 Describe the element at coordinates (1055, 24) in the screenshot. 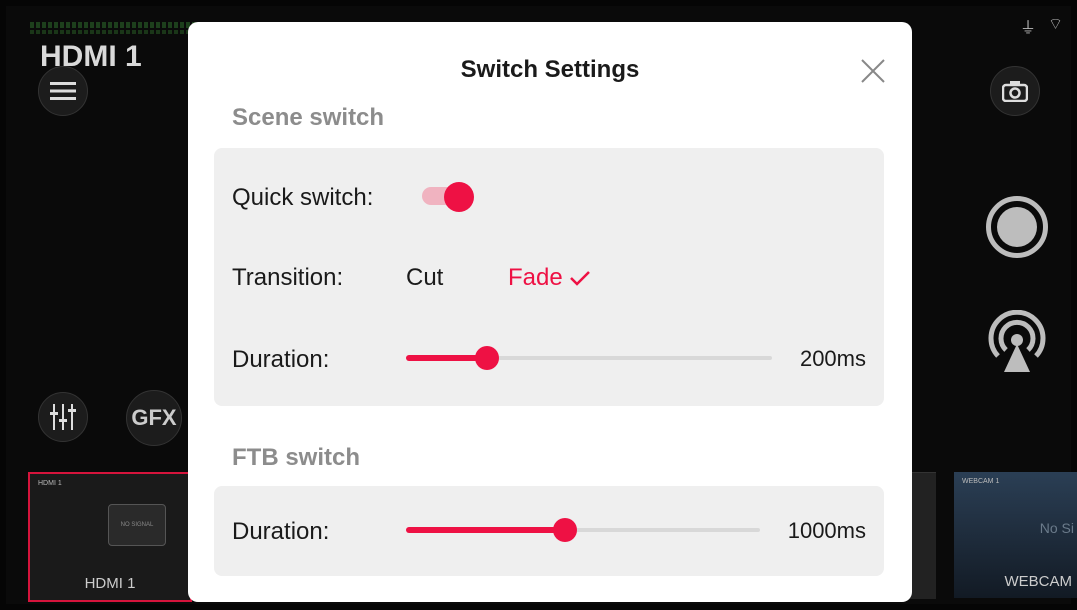

I see `wifi-icon: ⌔` at that location.